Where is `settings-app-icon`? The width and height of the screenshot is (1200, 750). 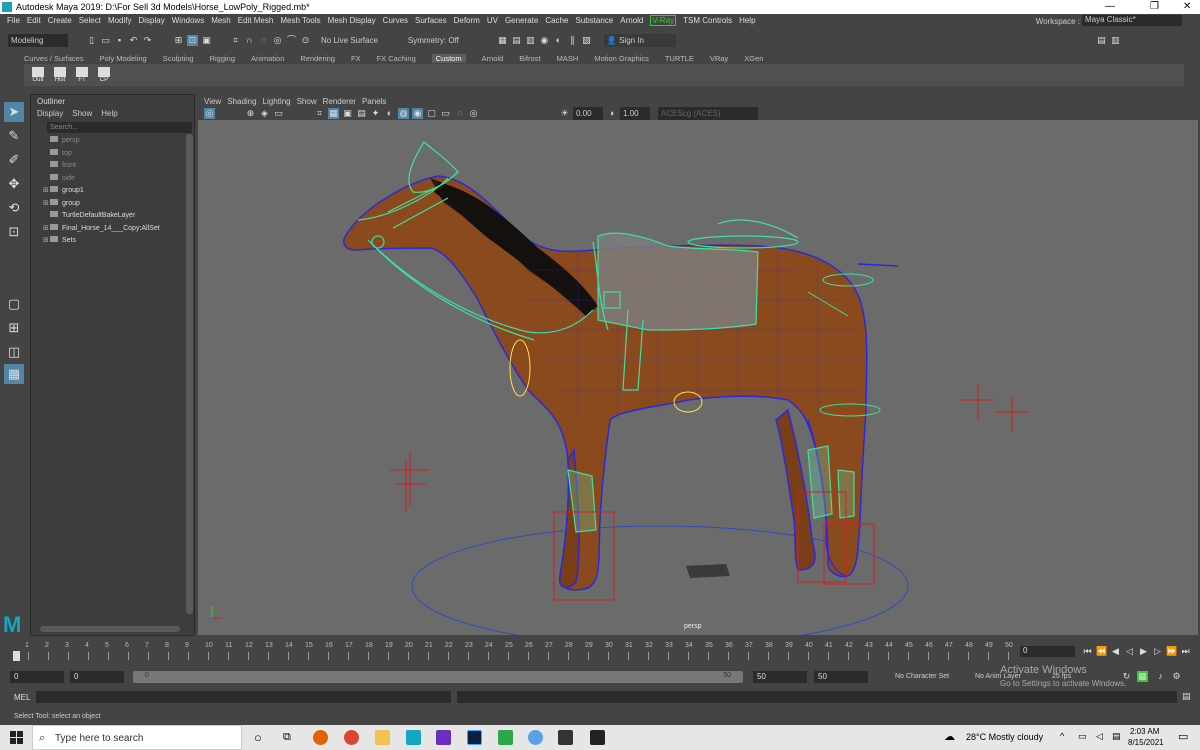 settings-app-icon is located at coordinates (535, 737).